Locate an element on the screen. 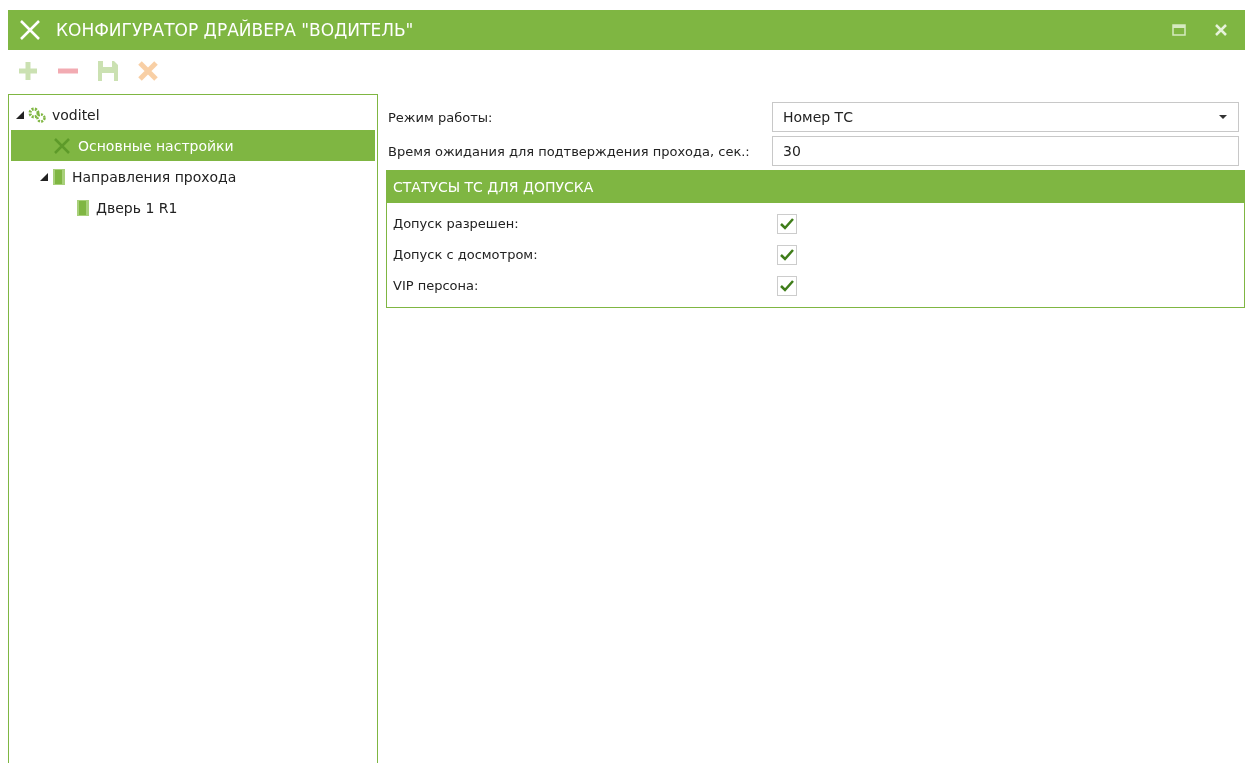 Image resolution: width=1245 pixels, height=763 pixels. field-label: Режим работы: is located at coordinates (440, 117).